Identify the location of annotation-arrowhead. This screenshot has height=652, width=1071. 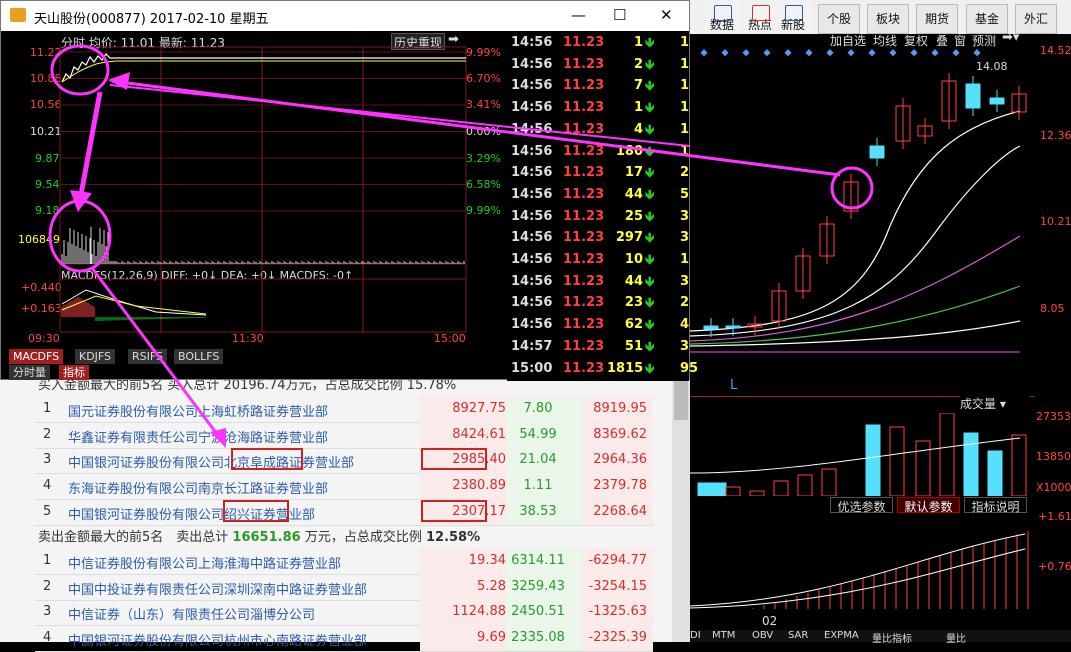
(218, 438).